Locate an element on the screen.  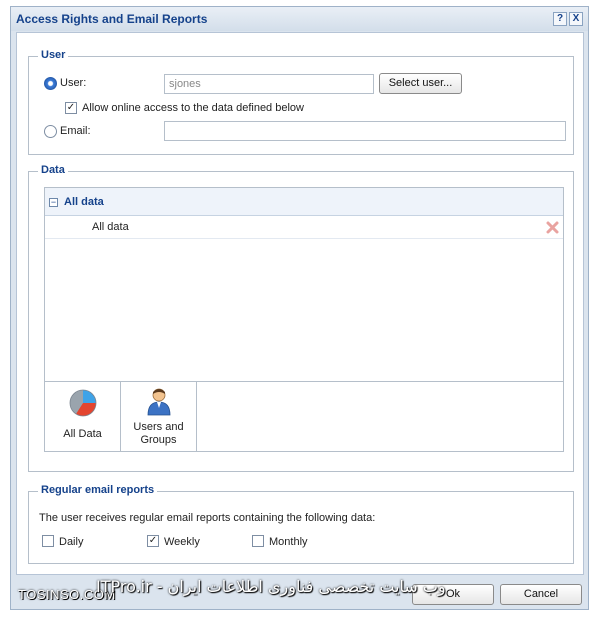
dialog-titlebar: Access Rights and Email Reports ? X is located at coordinates (299, 19).